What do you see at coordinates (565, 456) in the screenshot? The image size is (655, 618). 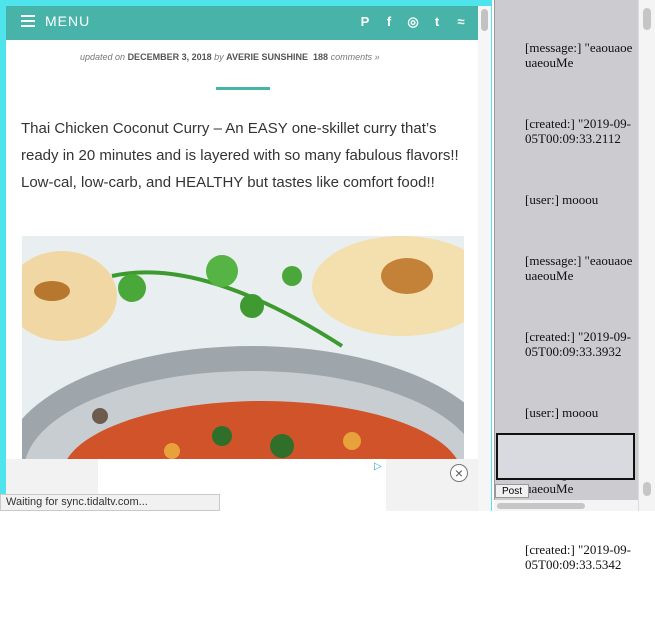 I see `message-input` at bounding box center [565, 456].